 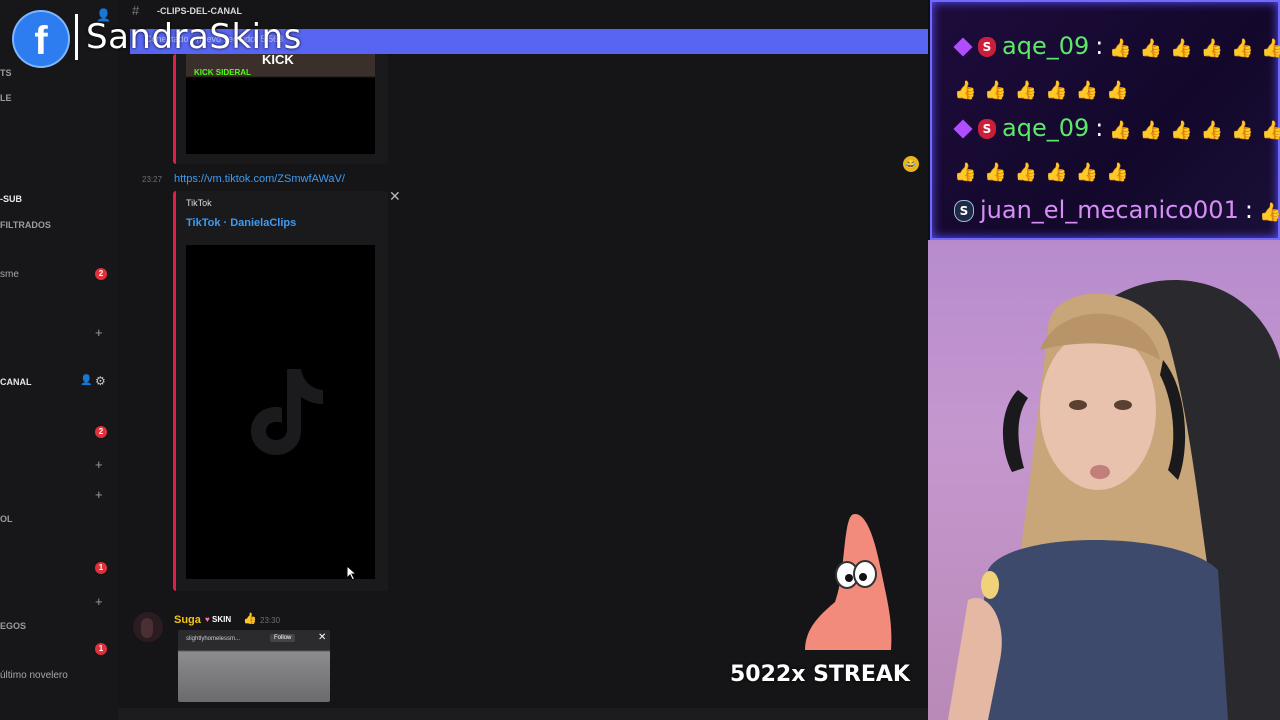 What do you see at coordinates (259, 179) in the screenshot?
I see `message-link: https://vm.tiktok.com/ZSmwfAWaV/` at bounding box center [259, 179].